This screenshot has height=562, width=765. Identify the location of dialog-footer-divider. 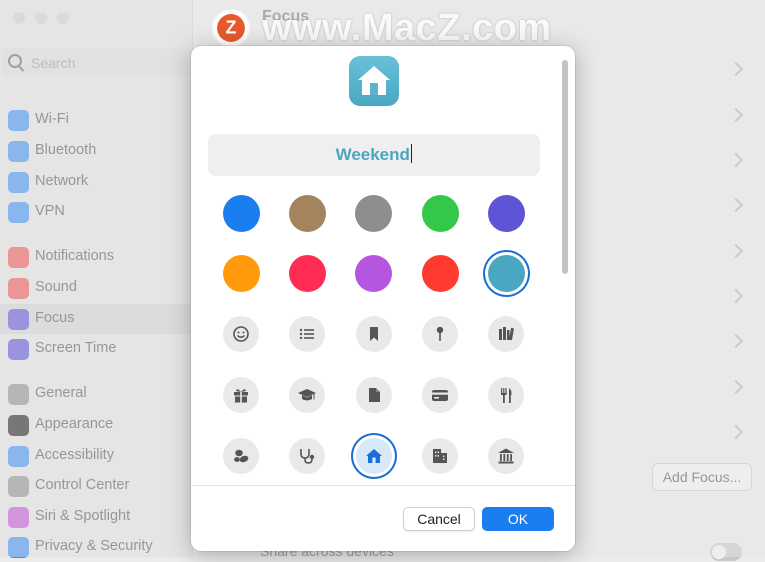
(383, 485).